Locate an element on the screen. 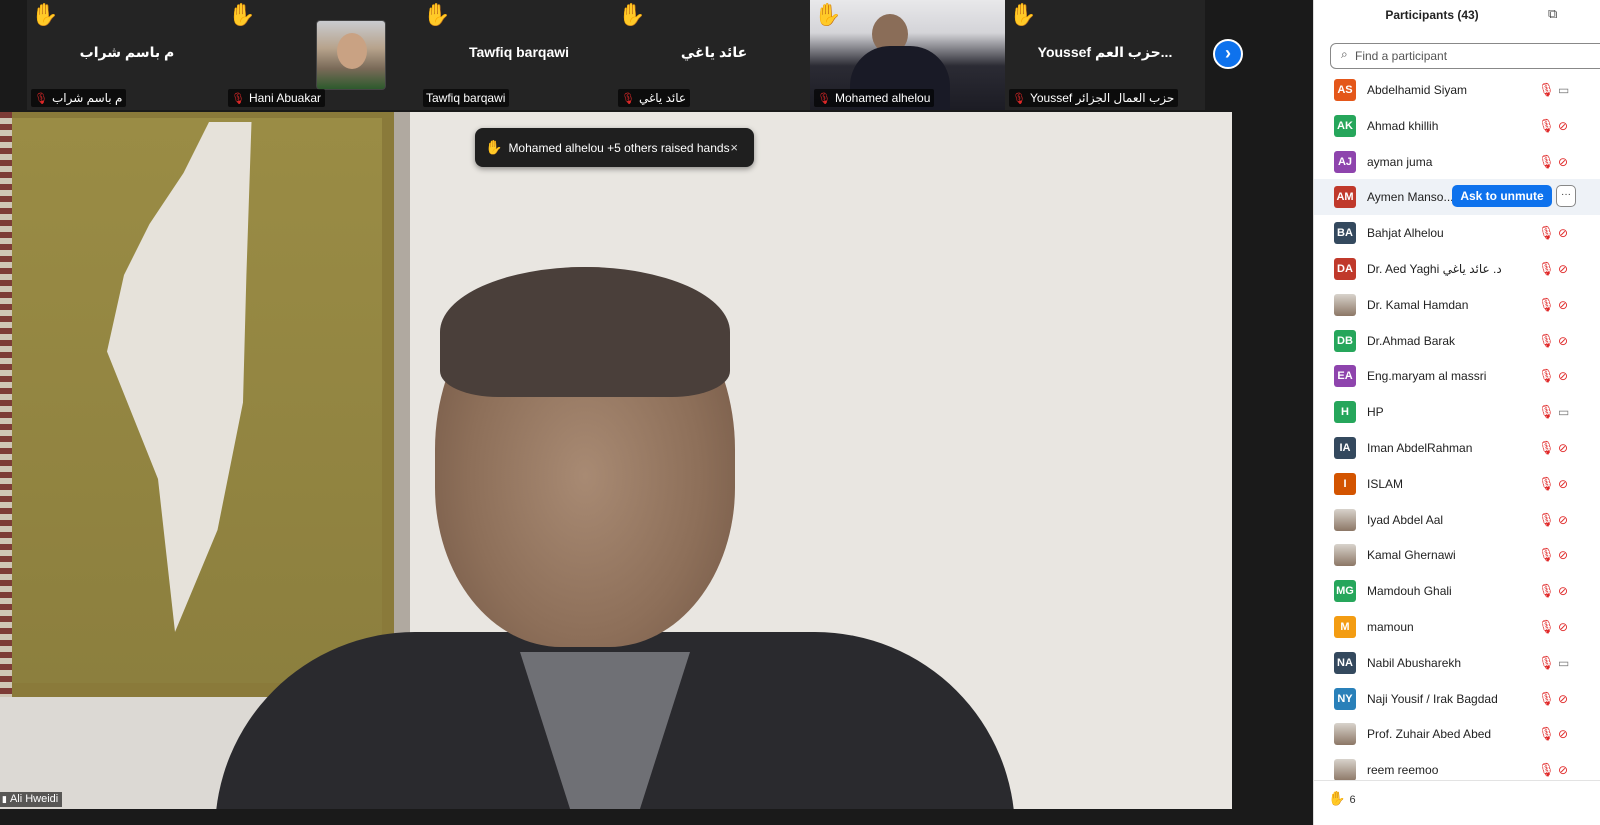 Image resolution: width=1600 pixels, height=825 pixels. search-input: Find a participant is located at coordinates (1465, 56).